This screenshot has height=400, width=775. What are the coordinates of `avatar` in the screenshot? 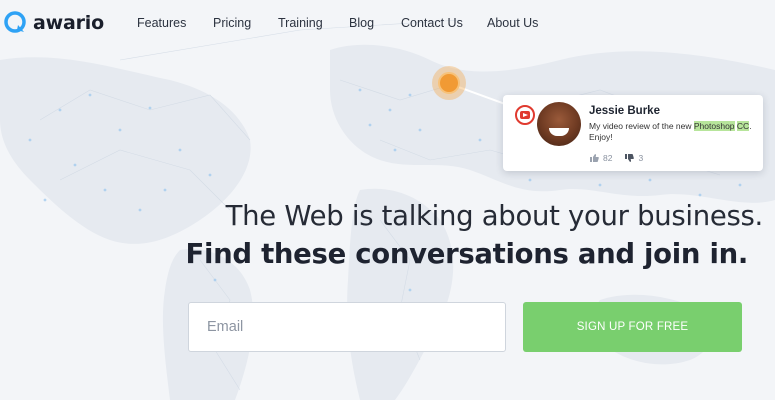 It's located at (559, 124).